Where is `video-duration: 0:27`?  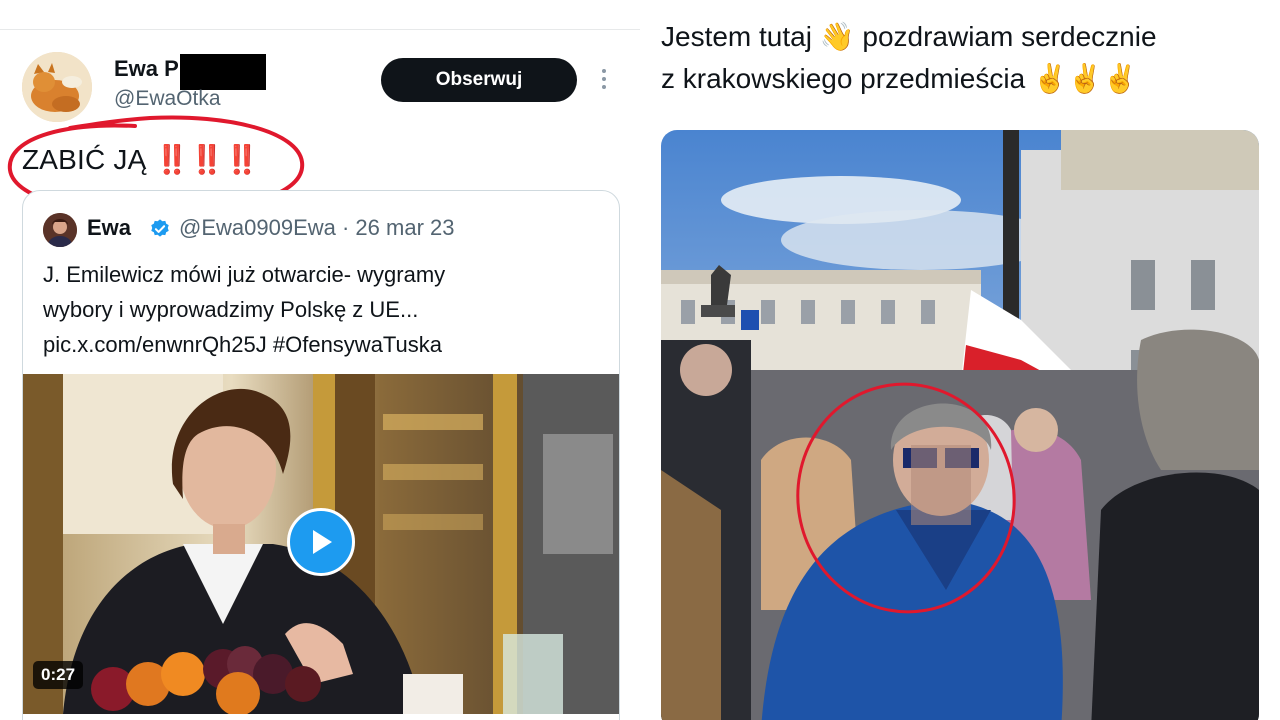
video-duration: 0:27 is located at coordinates (58, 675).